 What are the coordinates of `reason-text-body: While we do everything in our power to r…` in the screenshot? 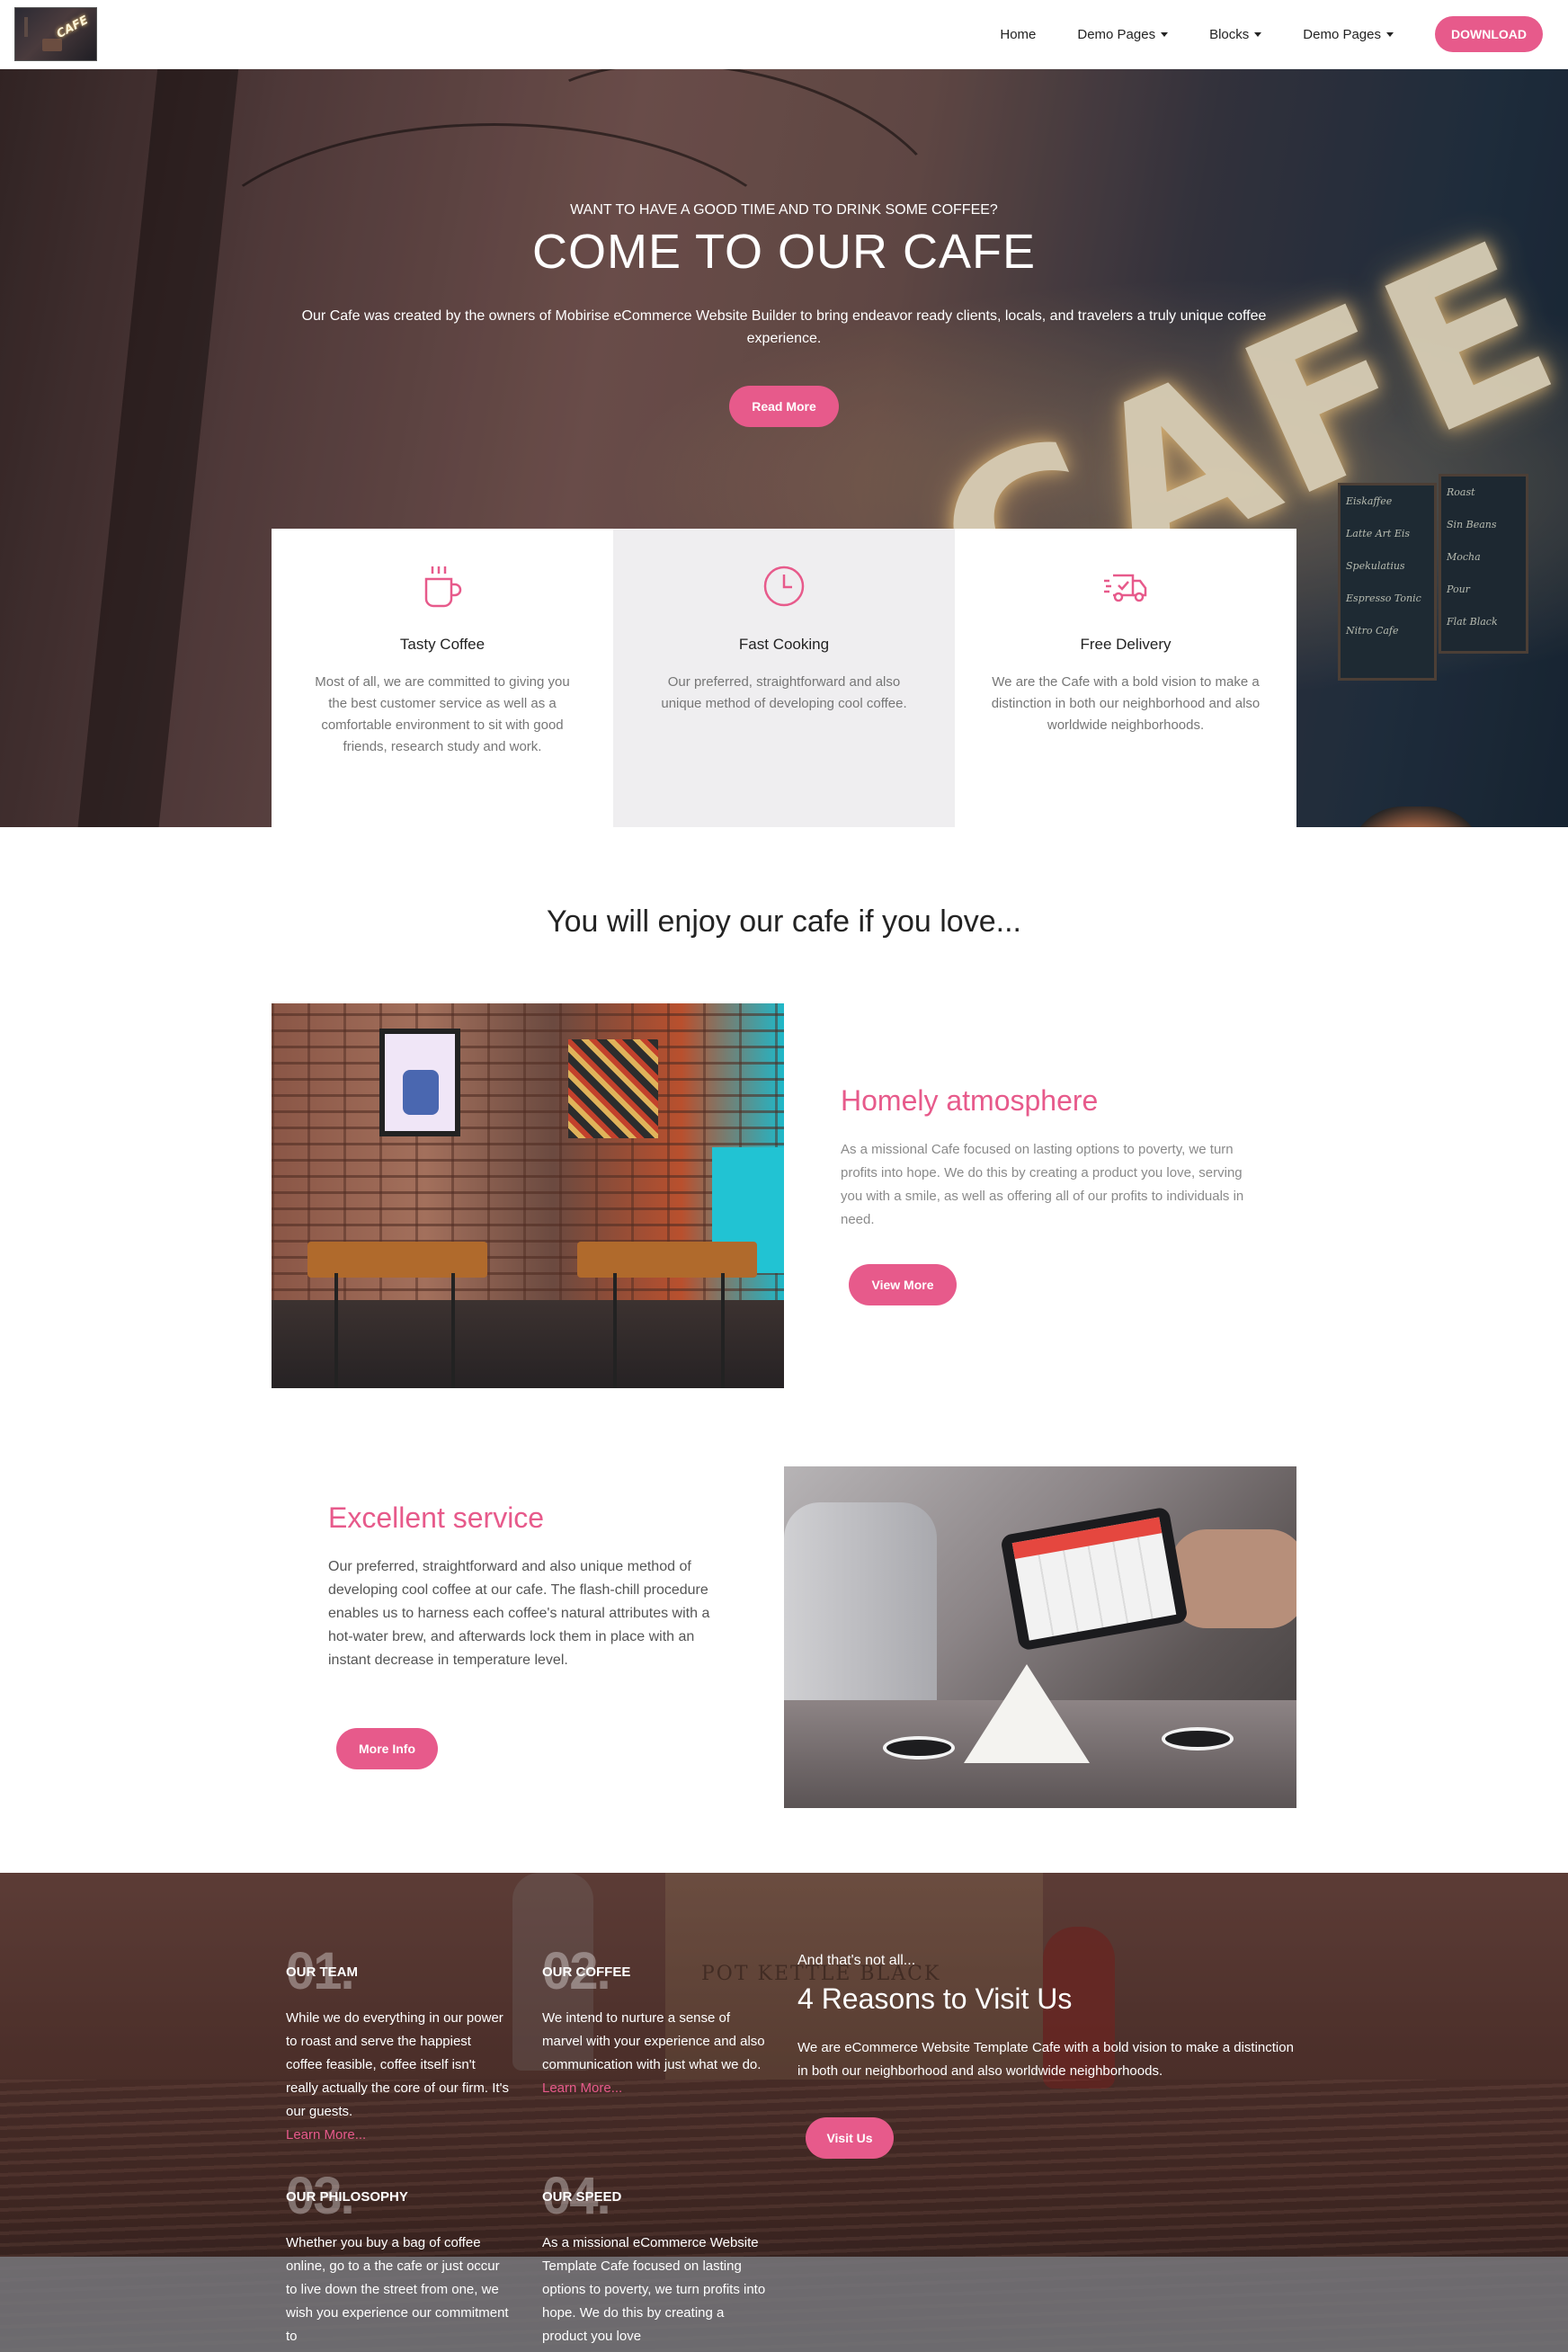 It's located at (398, 2065).